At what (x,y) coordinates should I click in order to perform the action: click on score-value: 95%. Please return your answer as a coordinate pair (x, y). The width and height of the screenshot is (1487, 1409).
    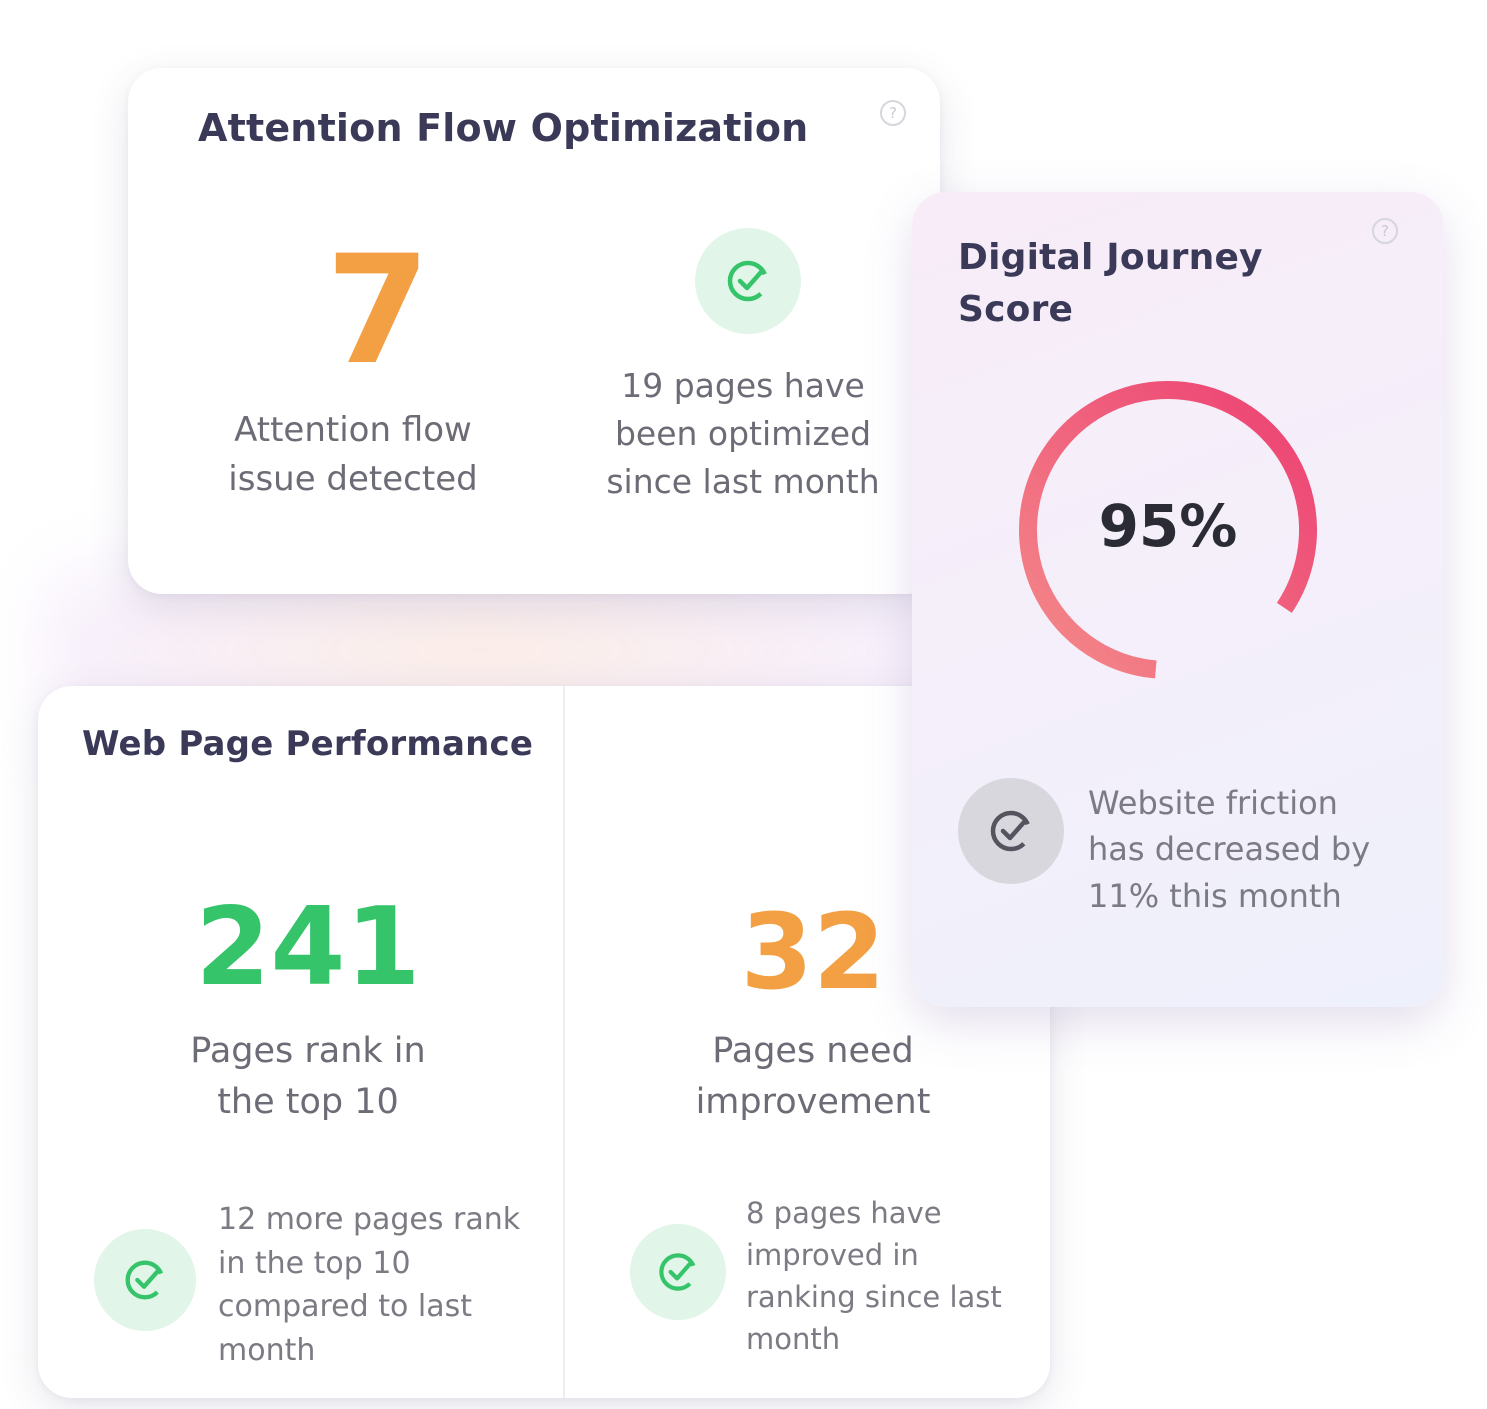
    Looking at the image, I should click on (1168, 526).